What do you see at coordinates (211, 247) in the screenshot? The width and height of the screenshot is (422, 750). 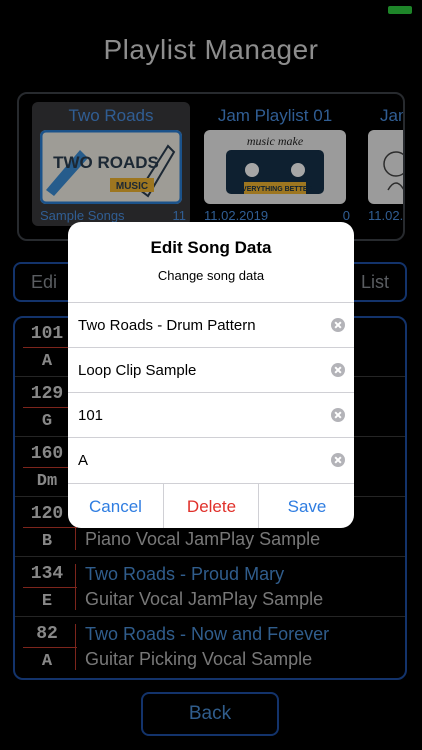 I see `dialog-title: Edit Song Data` at bounding box center [211, 247].